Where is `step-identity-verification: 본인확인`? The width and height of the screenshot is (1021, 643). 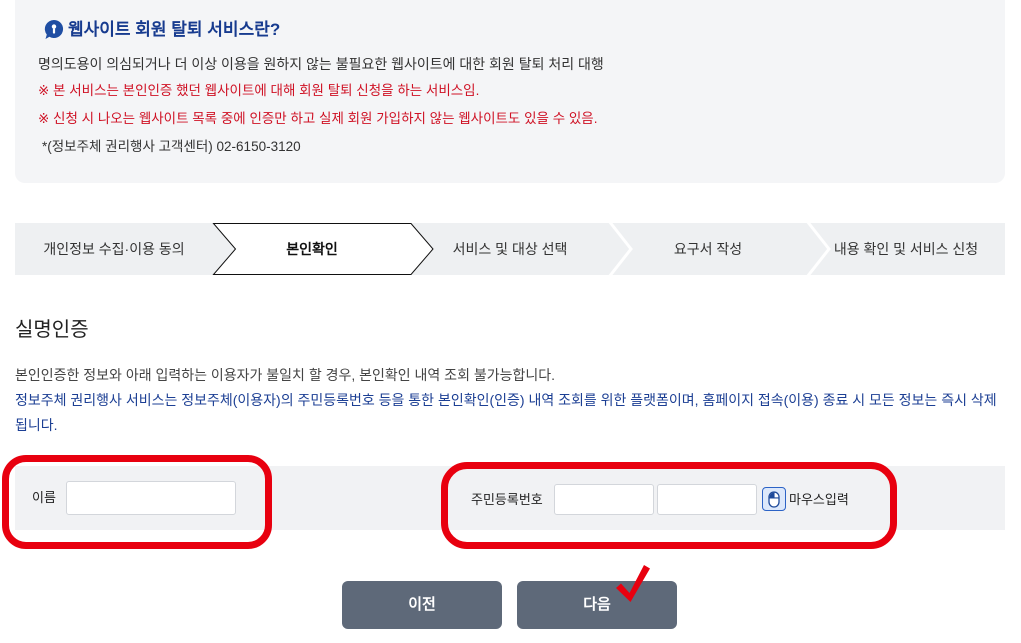
step-identity-verification: 본인확인 is located at coordinates (312, 249).